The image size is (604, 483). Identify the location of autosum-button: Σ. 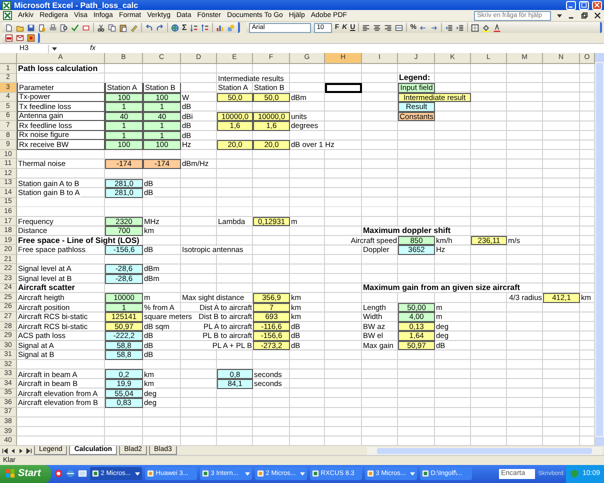
(184, 28).